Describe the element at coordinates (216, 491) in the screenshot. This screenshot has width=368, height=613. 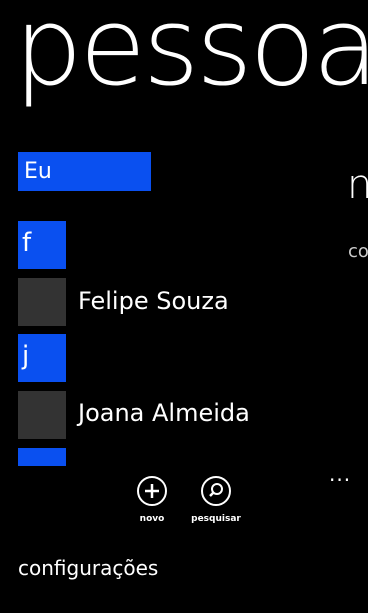
I see `search-icon` at that location.